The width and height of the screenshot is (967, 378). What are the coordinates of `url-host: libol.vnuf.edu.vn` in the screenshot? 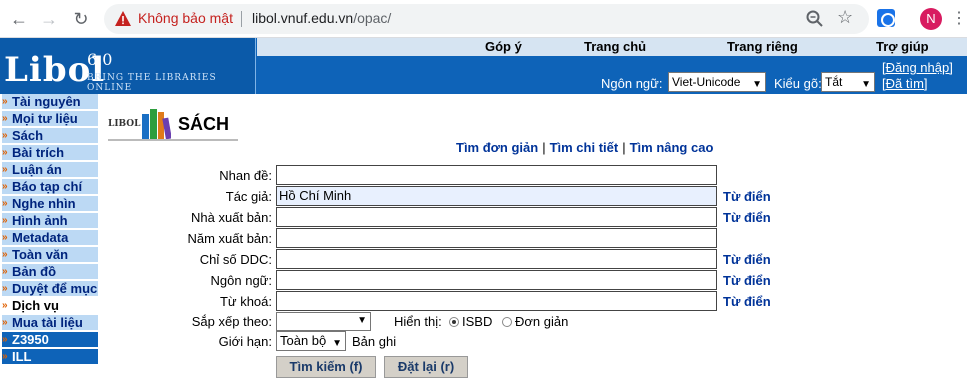 It's located at (303, 18).